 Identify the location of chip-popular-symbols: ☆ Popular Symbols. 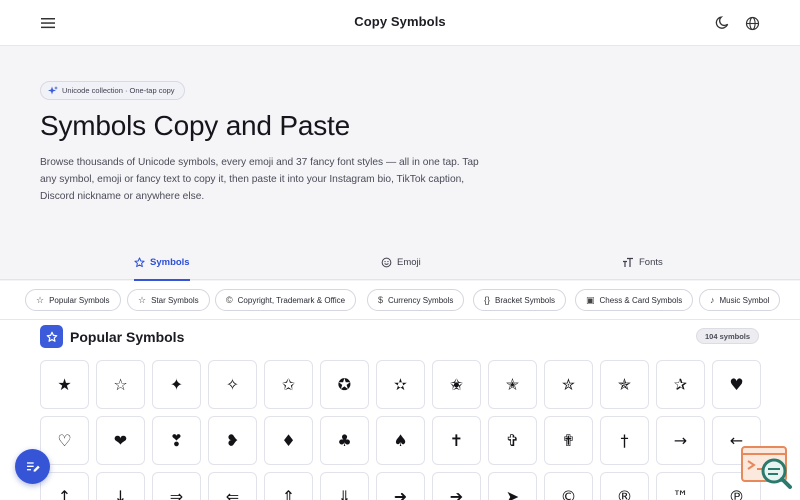
(73, 300).